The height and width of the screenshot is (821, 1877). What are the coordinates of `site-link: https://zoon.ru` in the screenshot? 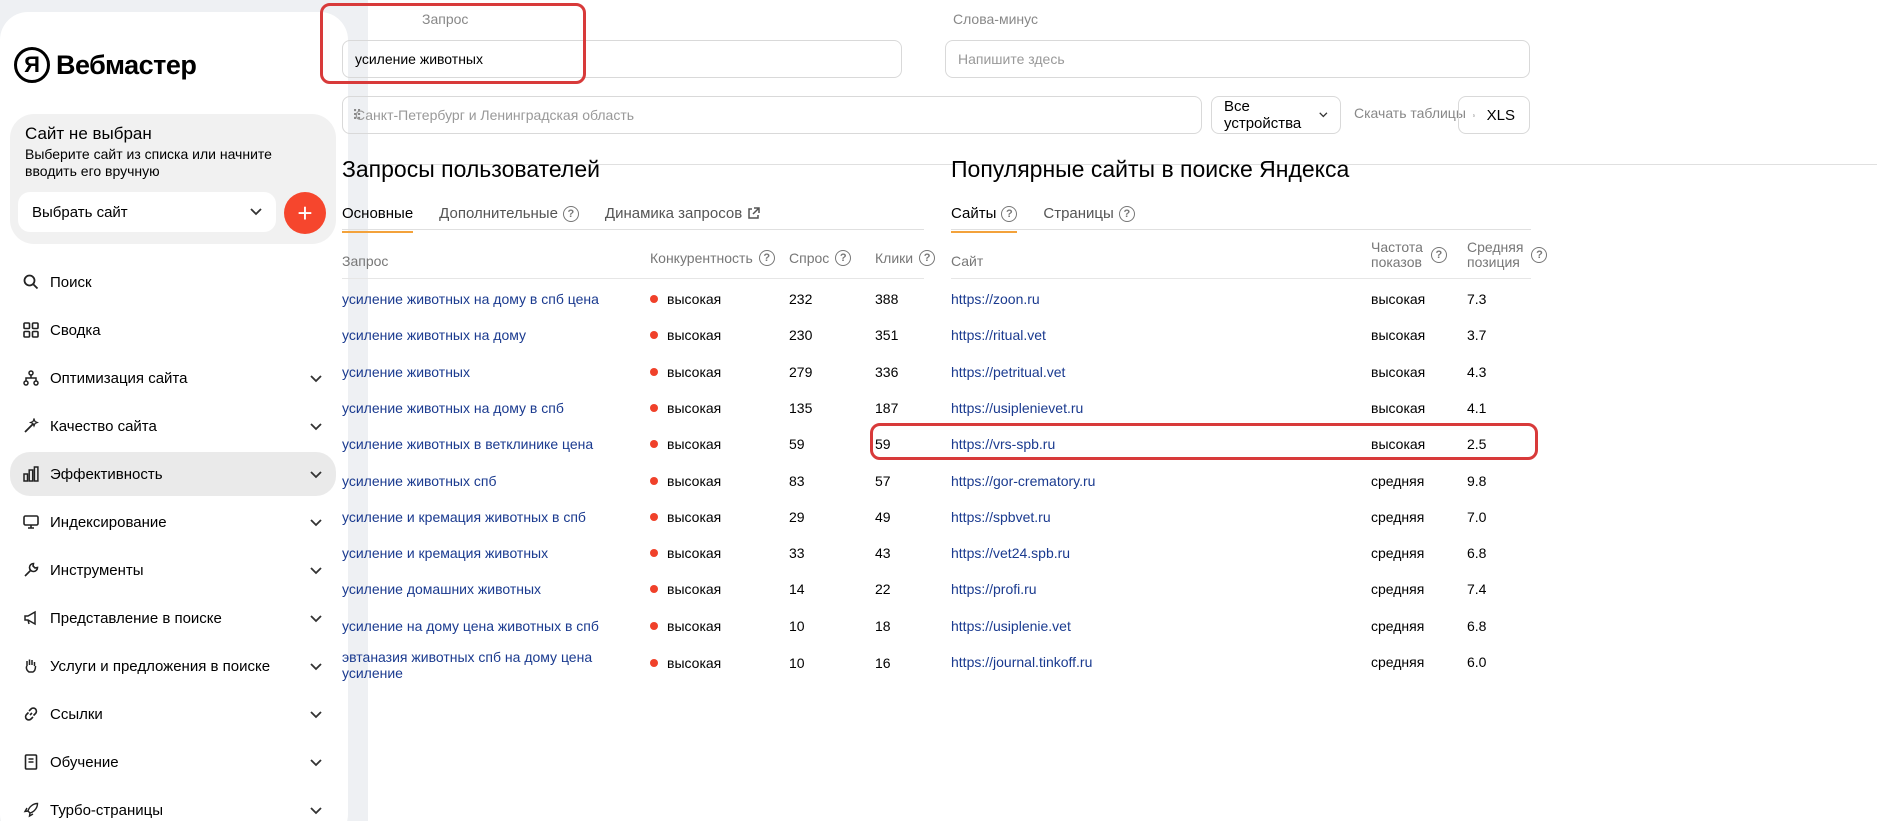 It's located at (995, 299).